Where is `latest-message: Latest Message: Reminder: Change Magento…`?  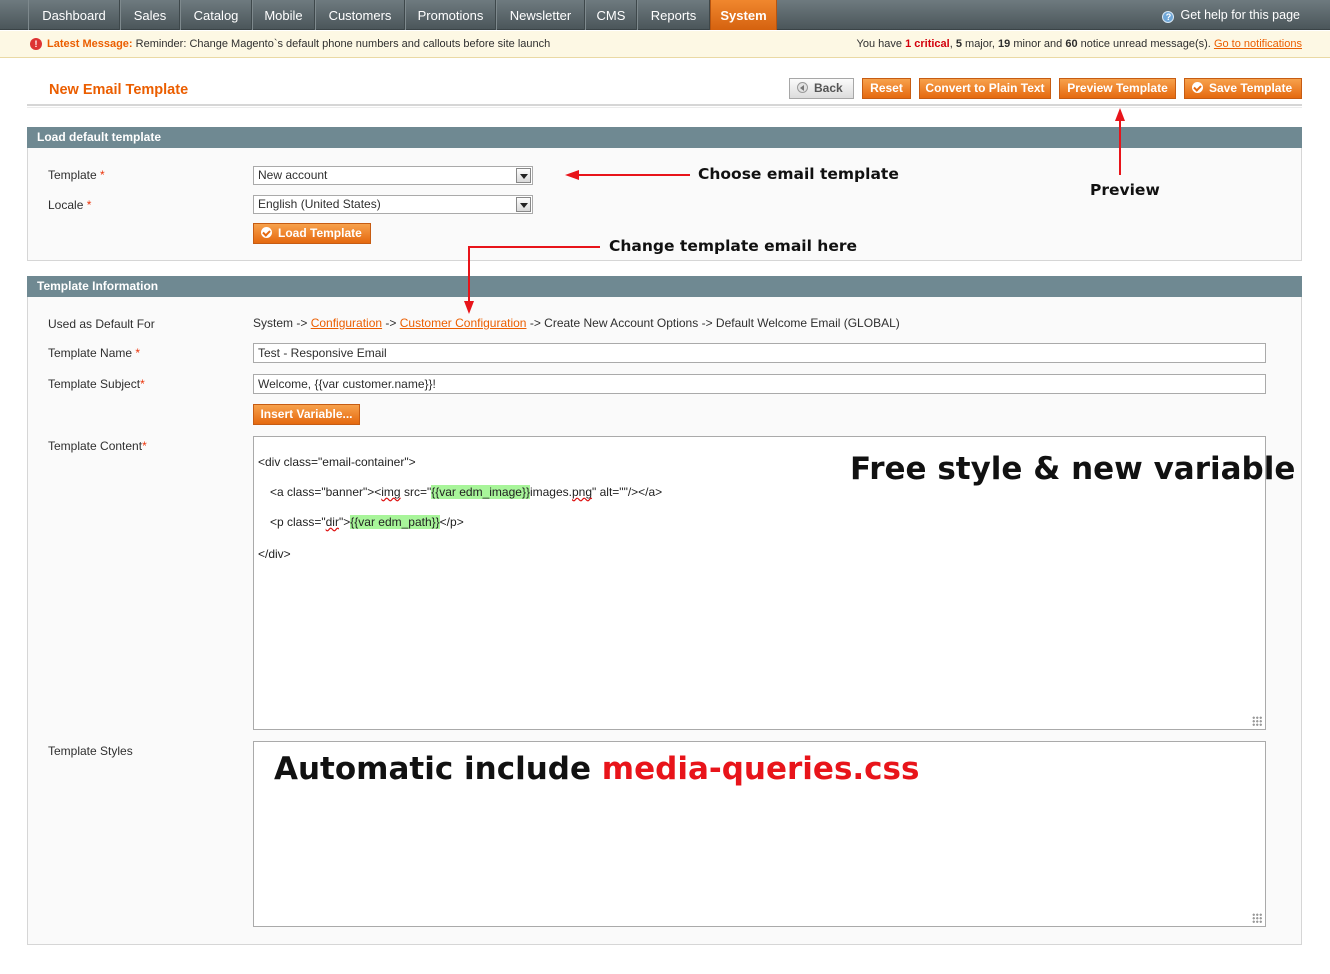
latest-message: Latest Message: Reminder: Change Magento… is located at coordinates (298, 44).